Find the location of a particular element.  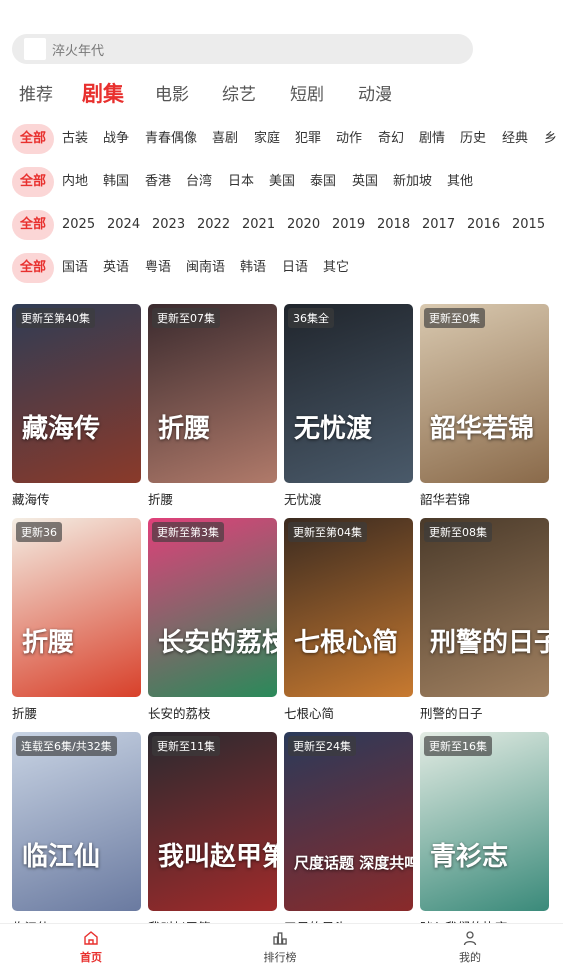

tab-recommend: 推荐 is located at coordinates (36, 95).